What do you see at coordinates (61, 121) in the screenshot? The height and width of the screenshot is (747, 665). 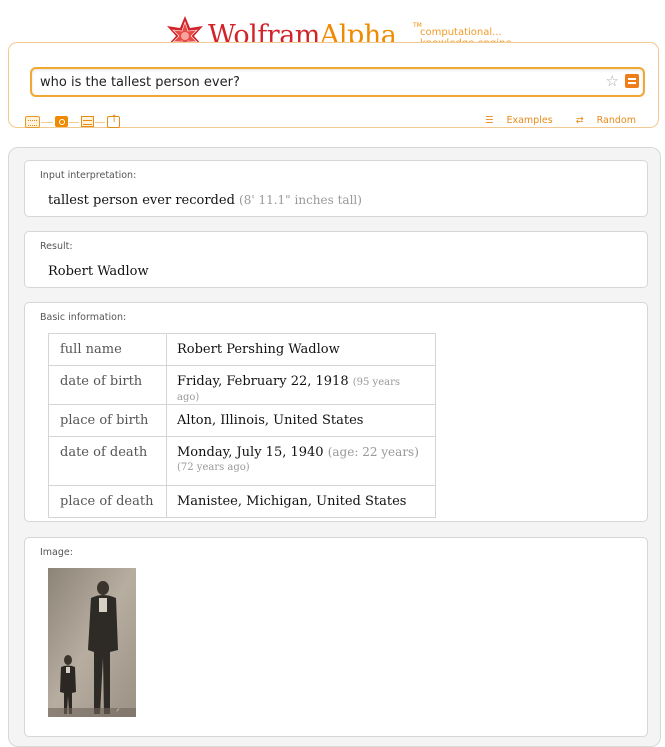 I see `camera-icon` at bounding box center [61, 121].